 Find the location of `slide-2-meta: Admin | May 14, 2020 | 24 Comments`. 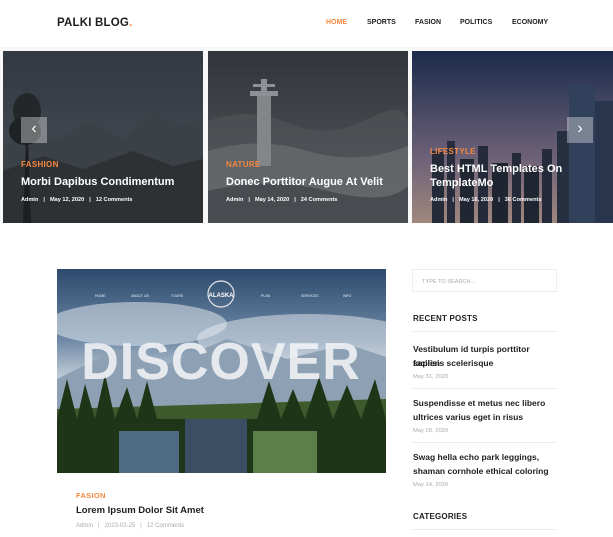

slide-2-meta: Admin | May 14, 2020 | 24 Comments is located at coordinates (282, 200).